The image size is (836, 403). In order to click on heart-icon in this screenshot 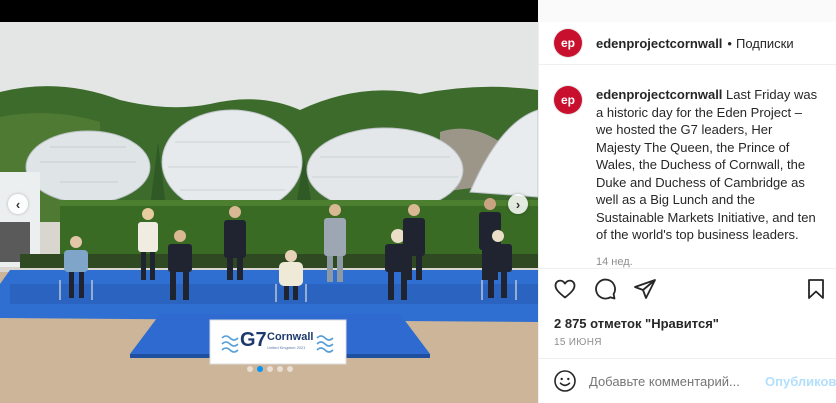, I will do `click(565, 289)`.